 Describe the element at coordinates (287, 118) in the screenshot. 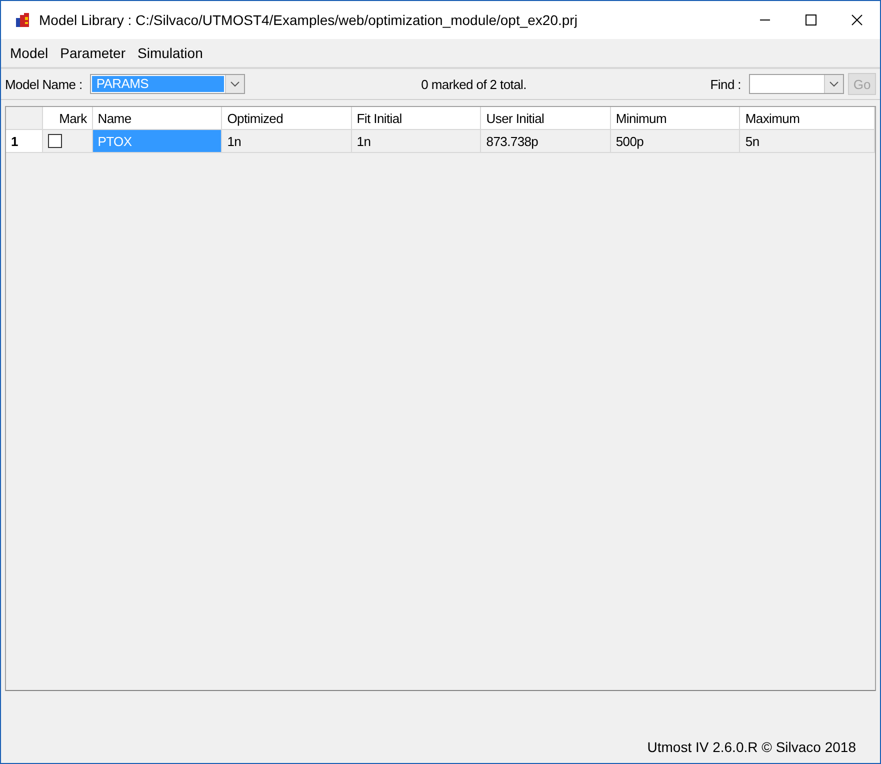

I see `column-header: Optimized` at that location.